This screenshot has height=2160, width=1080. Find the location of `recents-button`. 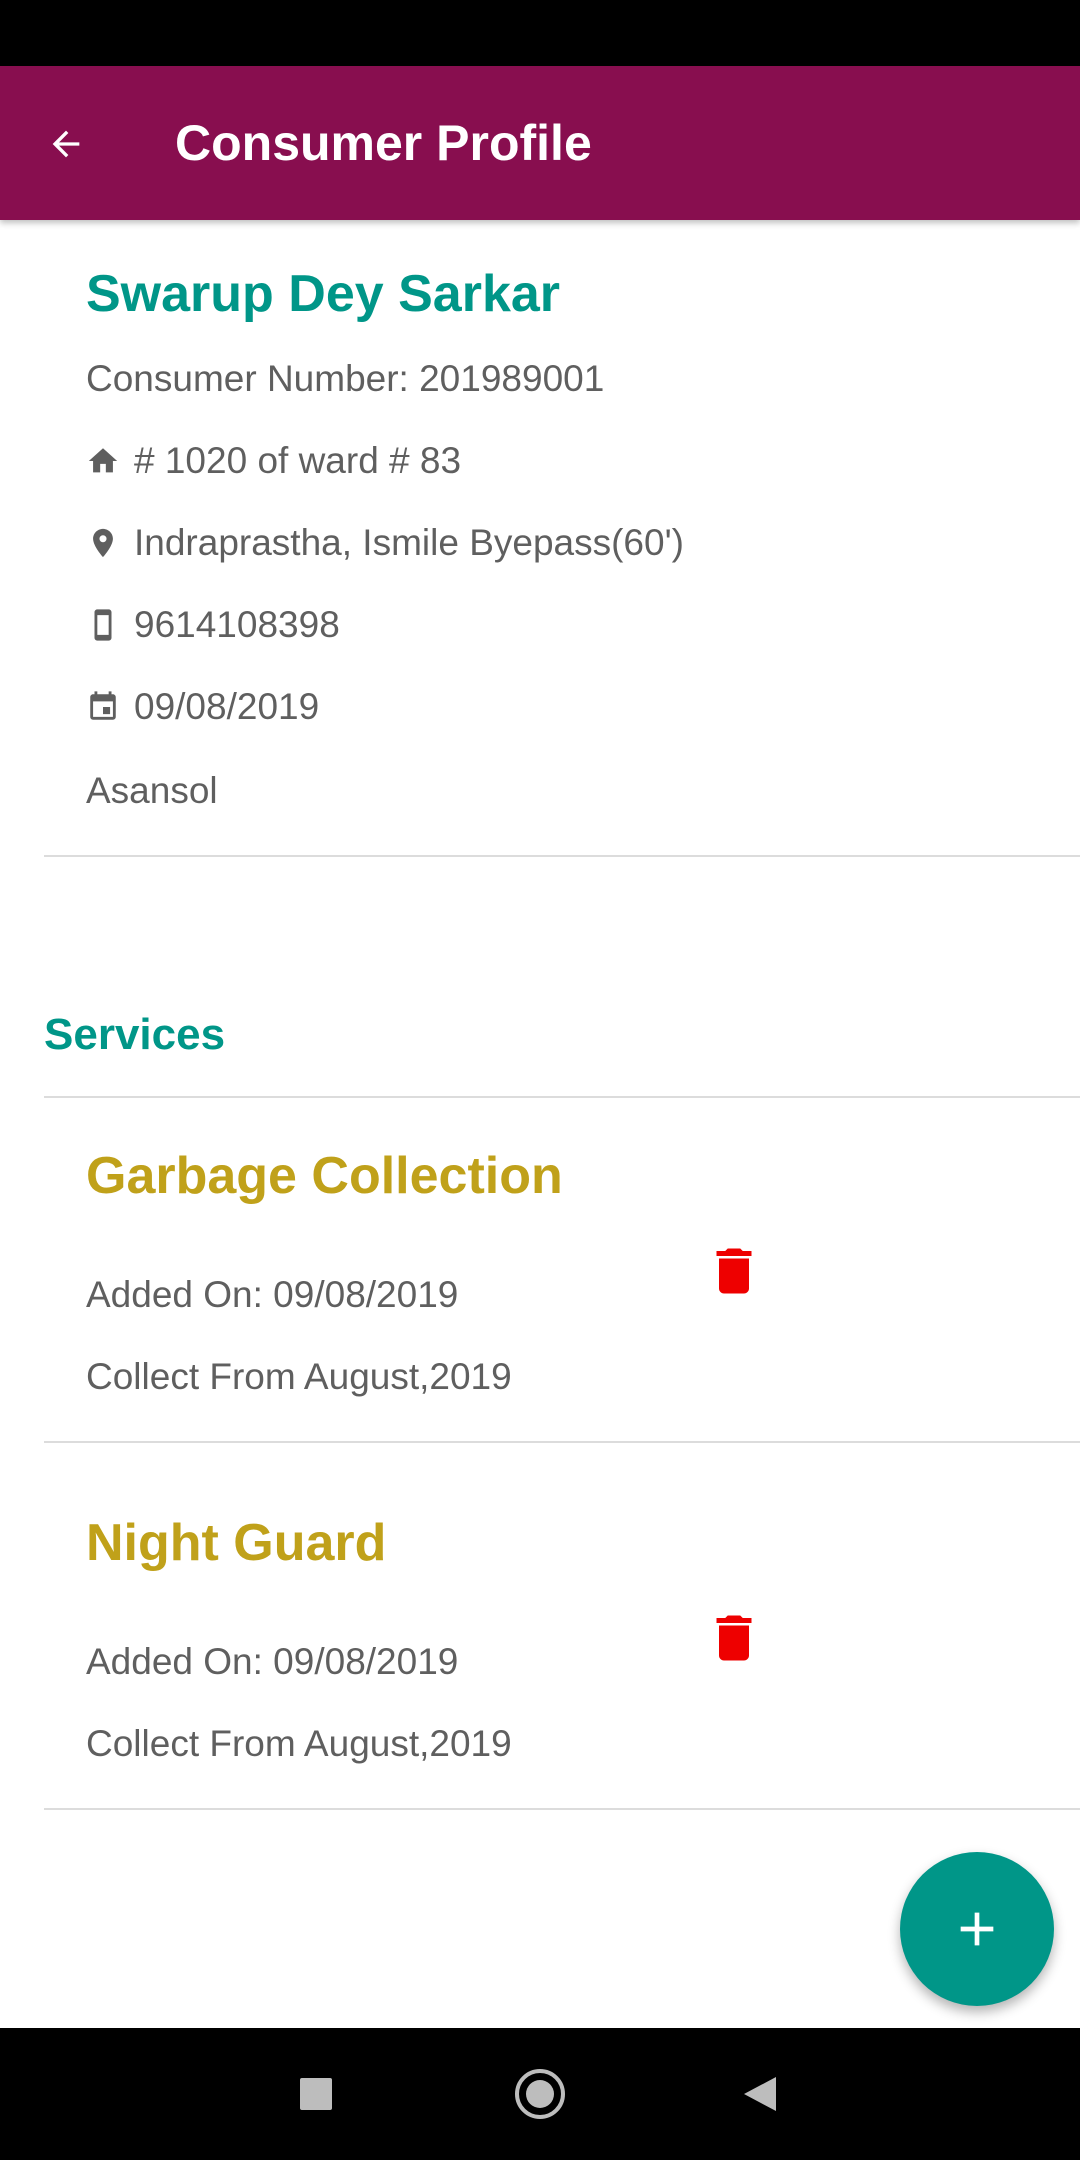

recents-button is located at coordinates (316, 2094).